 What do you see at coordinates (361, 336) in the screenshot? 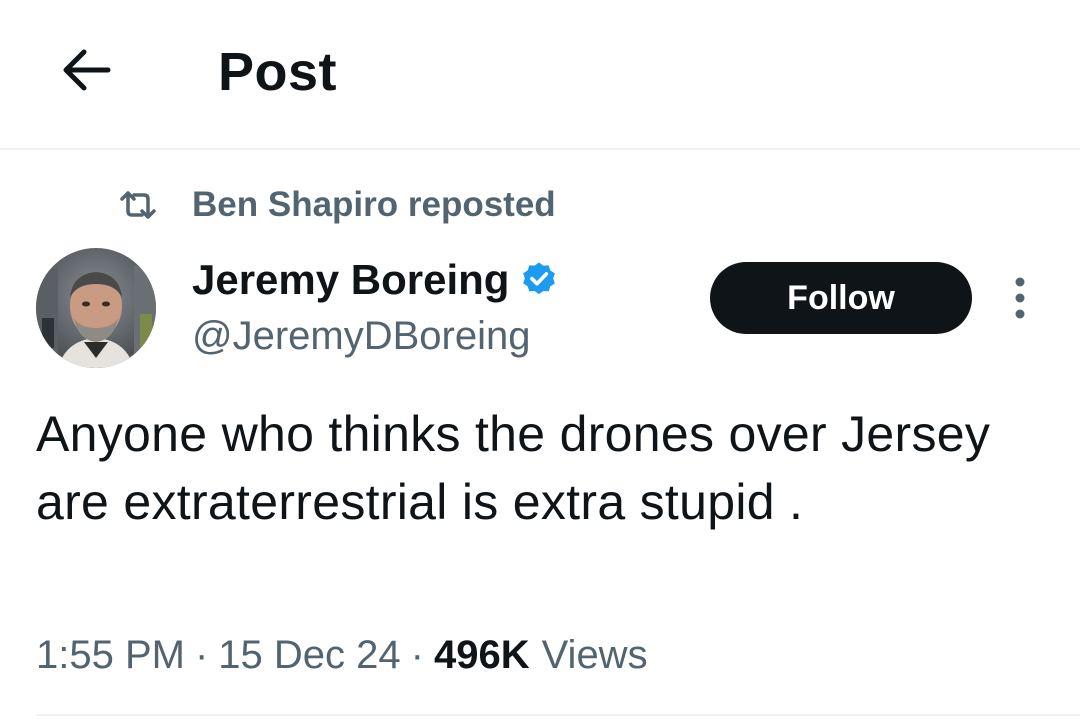
I see `author-handle: @JeremyDBoreing` at bounding box center [361, 336].